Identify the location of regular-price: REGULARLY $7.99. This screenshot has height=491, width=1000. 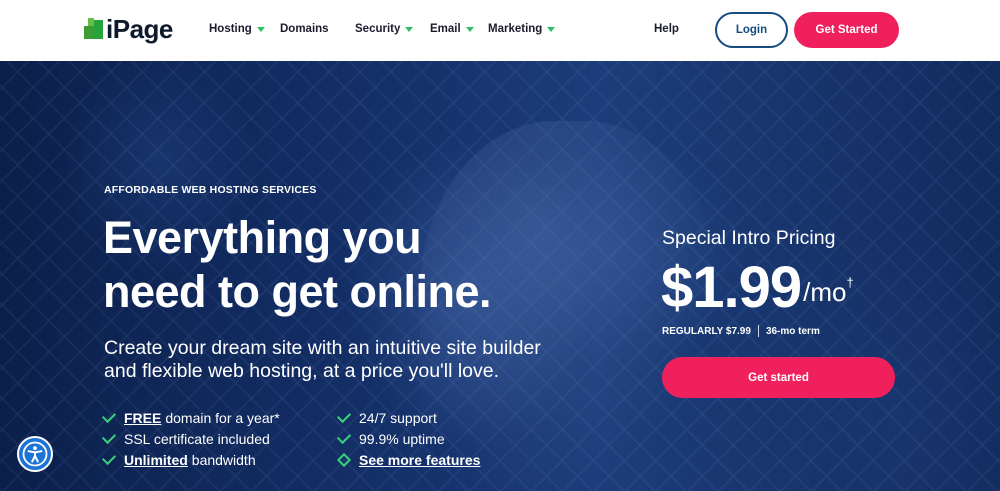
(706, 331).